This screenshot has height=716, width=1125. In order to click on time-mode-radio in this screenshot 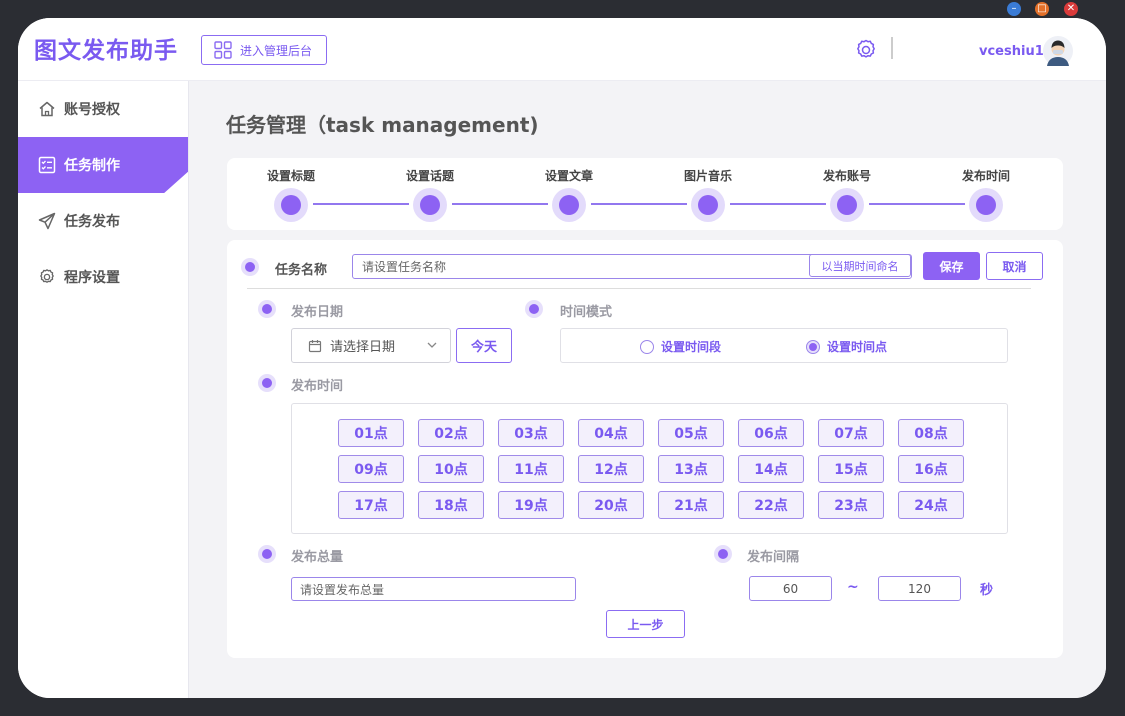, I will do `click(534, 309)`.